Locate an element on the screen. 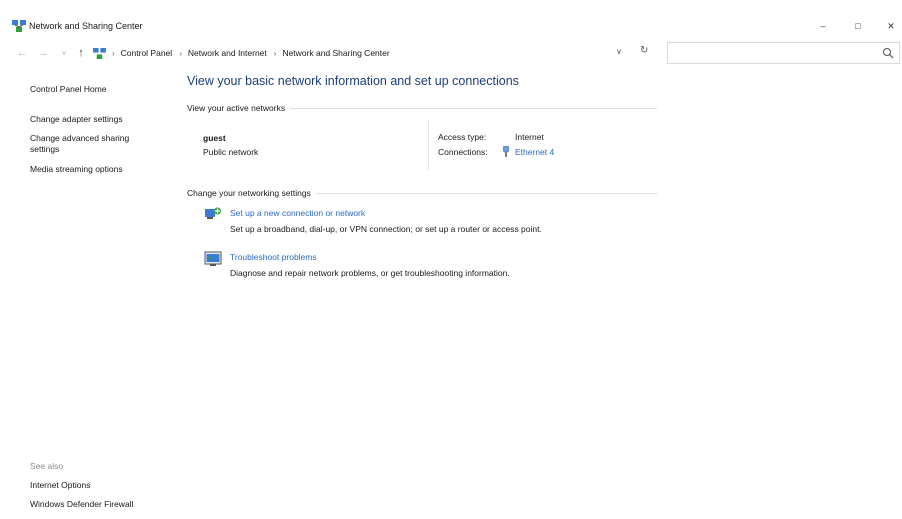  media-streaming-options-link: Media streaming options is located at coordinates (76, 169).